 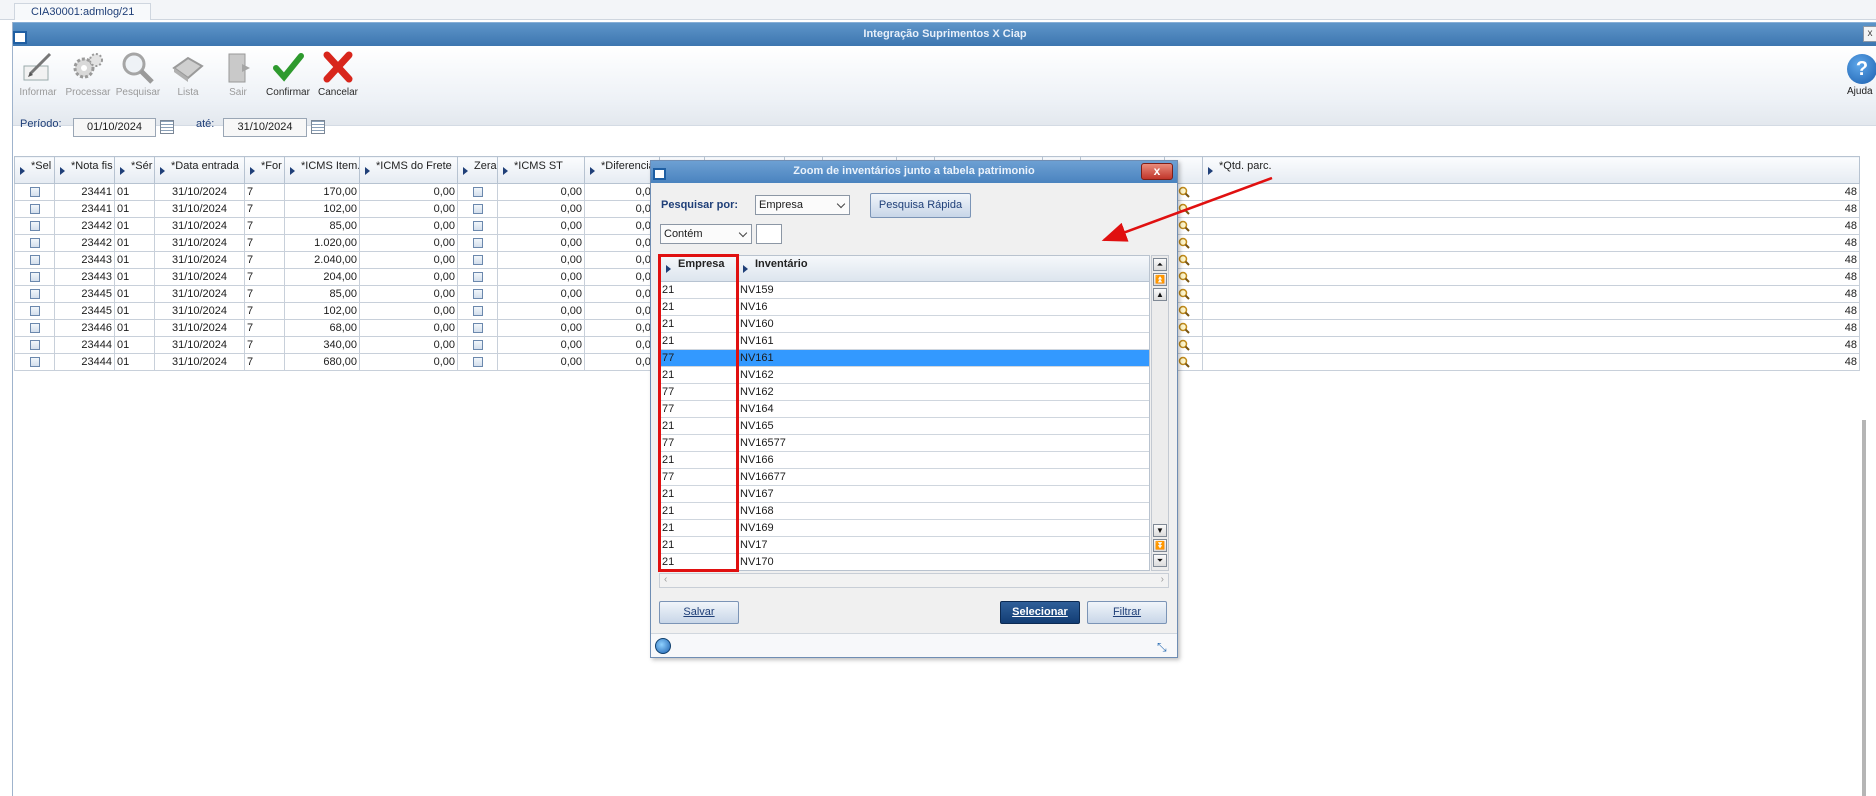 What do you see at coordinates (665, 579) in the screenshot?
I see `scroll-left-icon: ‹` at bounding box center [665, 579].